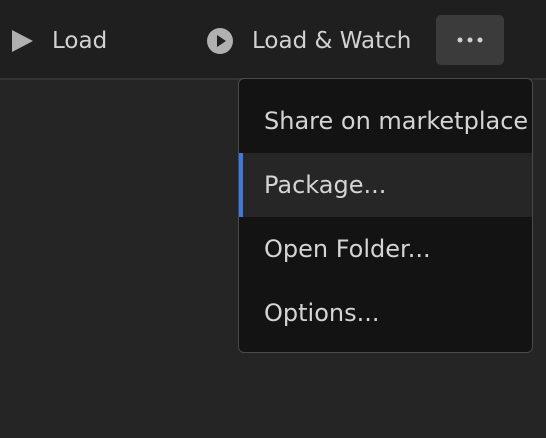 The image size is (546, 438). What do you see at coordinates (332, 41) in the screenshot?
I see `load-and-watch-button-label: Load & Watch` at bounding box center [332, 41].